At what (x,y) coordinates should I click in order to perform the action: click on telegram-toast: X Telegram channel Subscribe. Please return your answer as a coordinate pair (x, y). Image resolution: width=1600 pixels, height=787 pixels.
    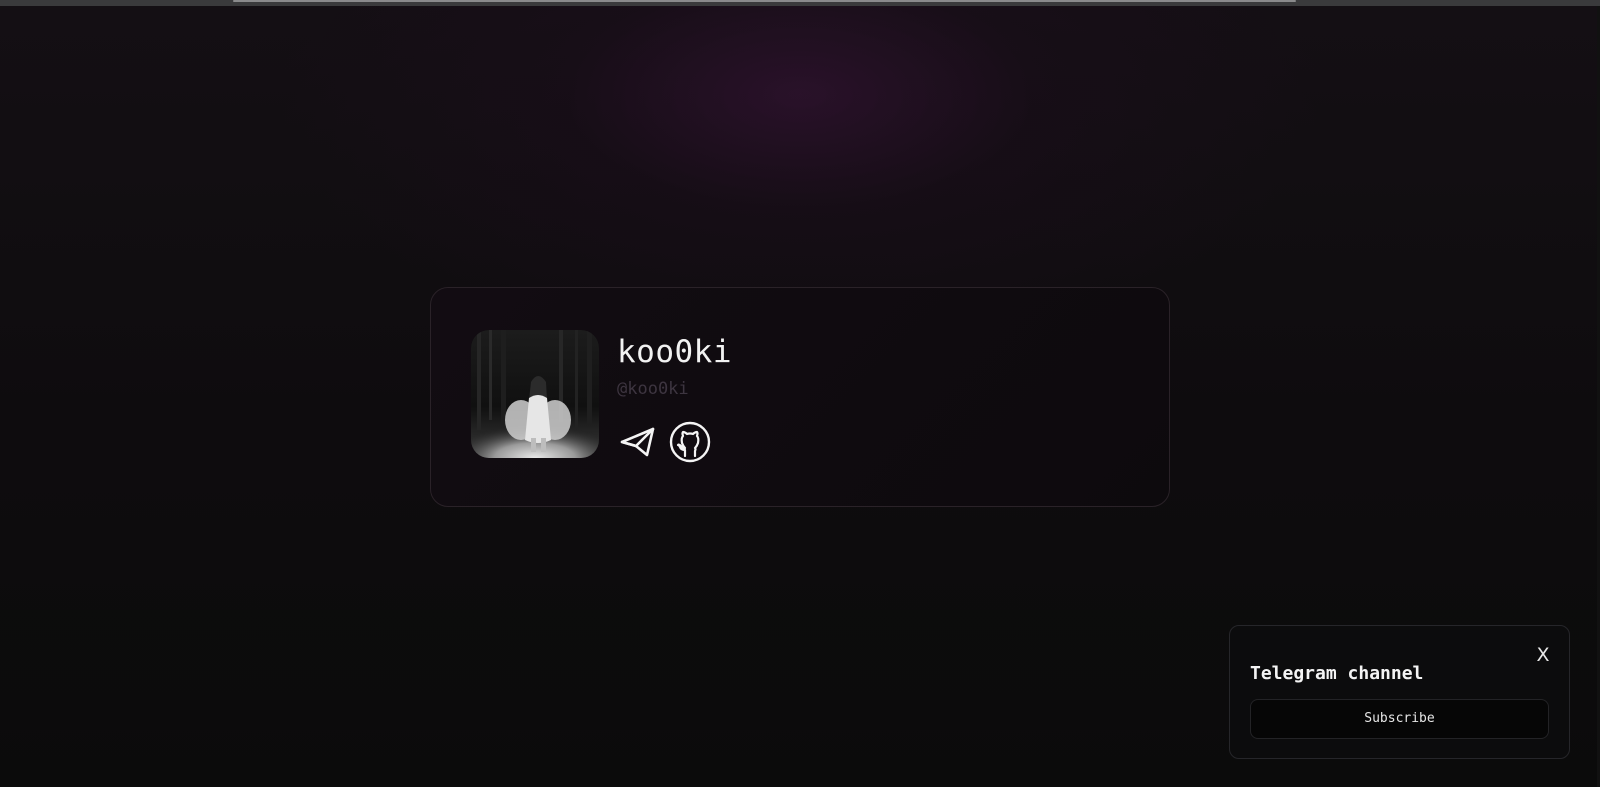
    Looking at the image, I should click on (1399, 692).